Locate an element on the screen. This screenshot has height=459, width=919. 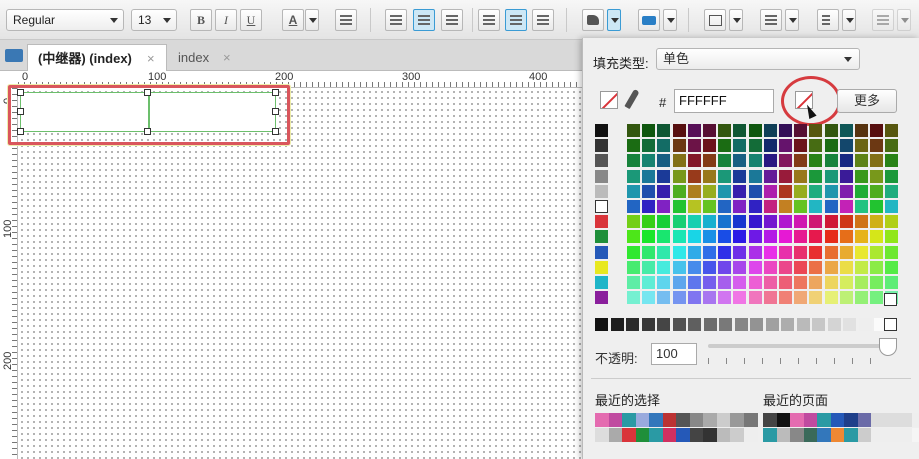
align-top-button is located at coordinates (489, 20).